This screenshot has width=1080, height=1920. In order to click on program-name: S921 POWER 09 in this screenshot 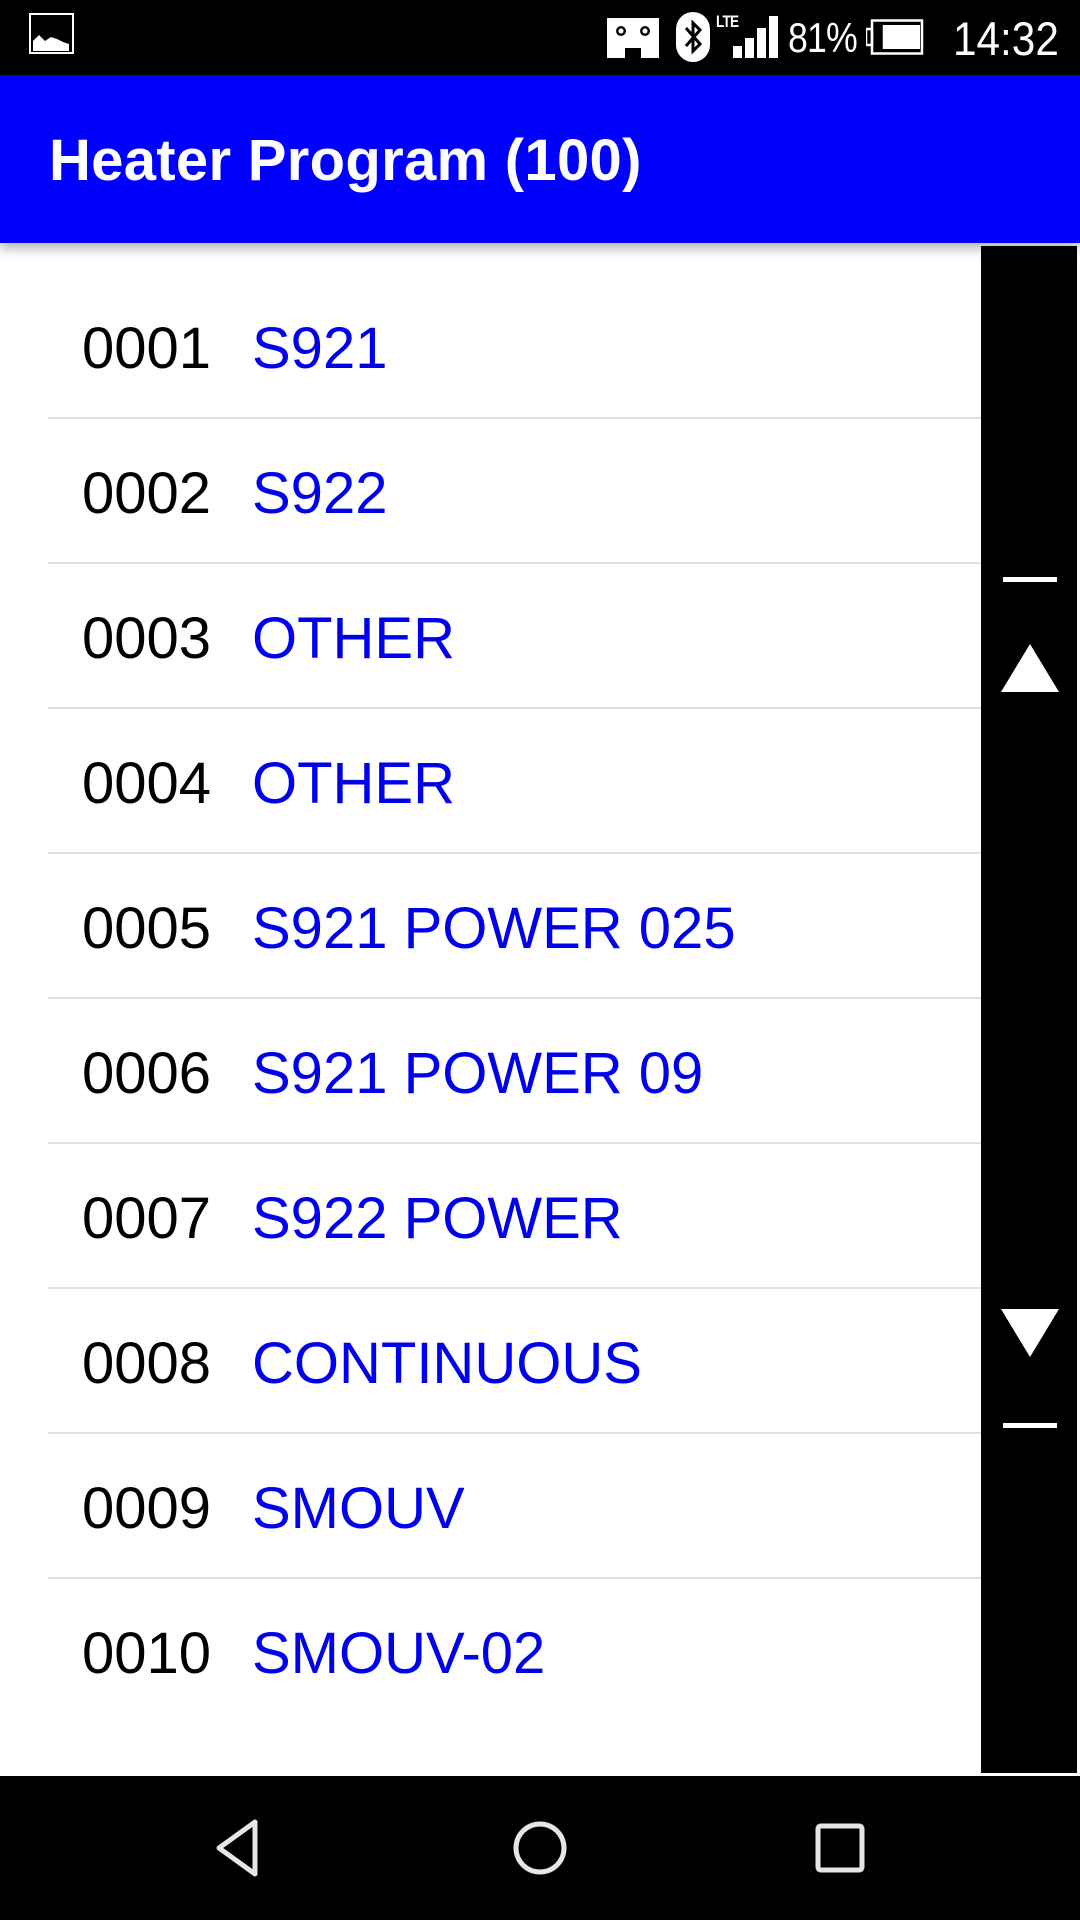, I will do `click(477, 1074)`.